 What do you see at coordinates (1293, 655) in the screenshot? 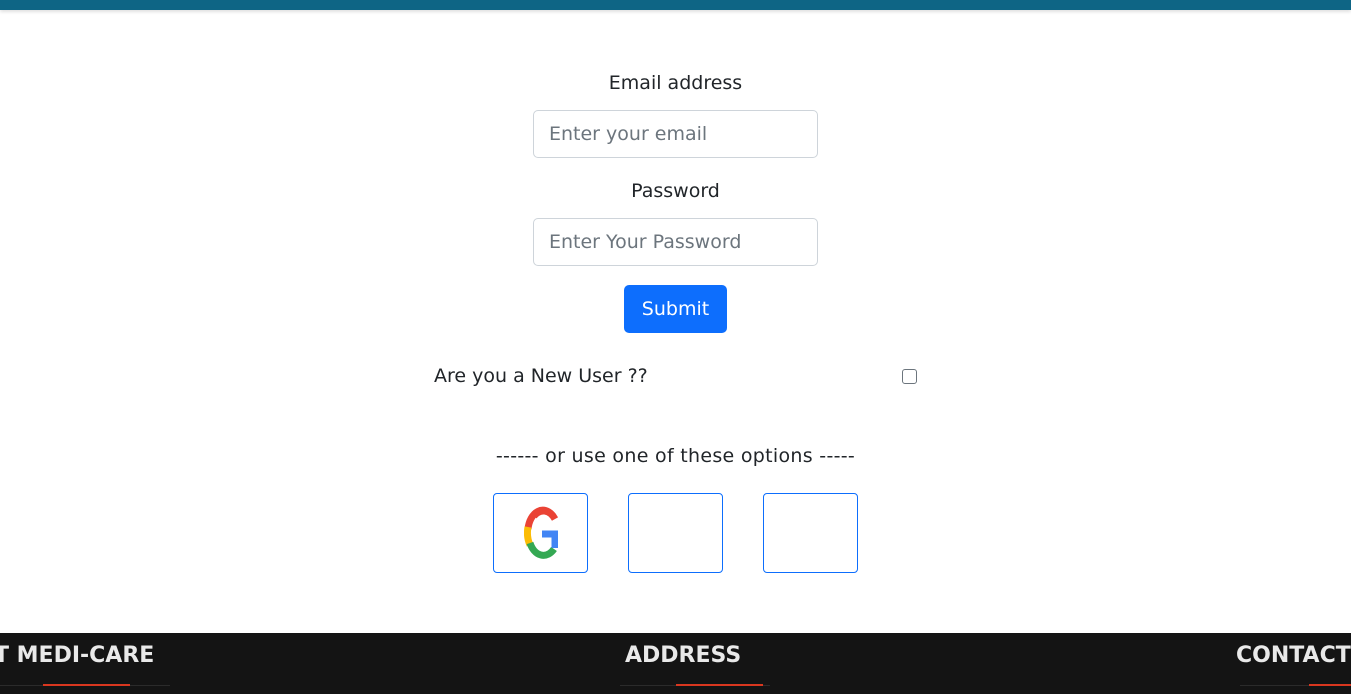
I see `footer-contact-title: CONTACT` at bounding box center [1293, 655].